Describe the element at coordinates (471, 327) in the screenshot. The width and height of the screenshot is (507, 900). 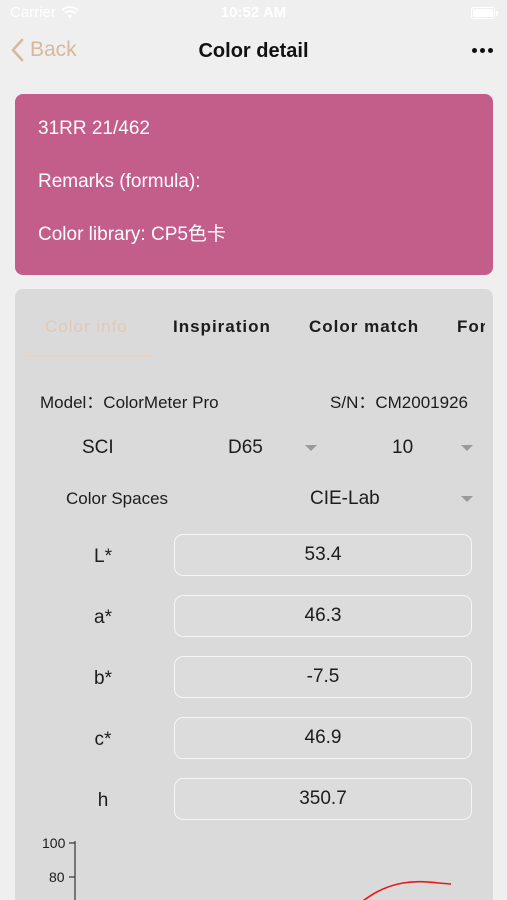
I see `tab-formula: Formula` at that location.